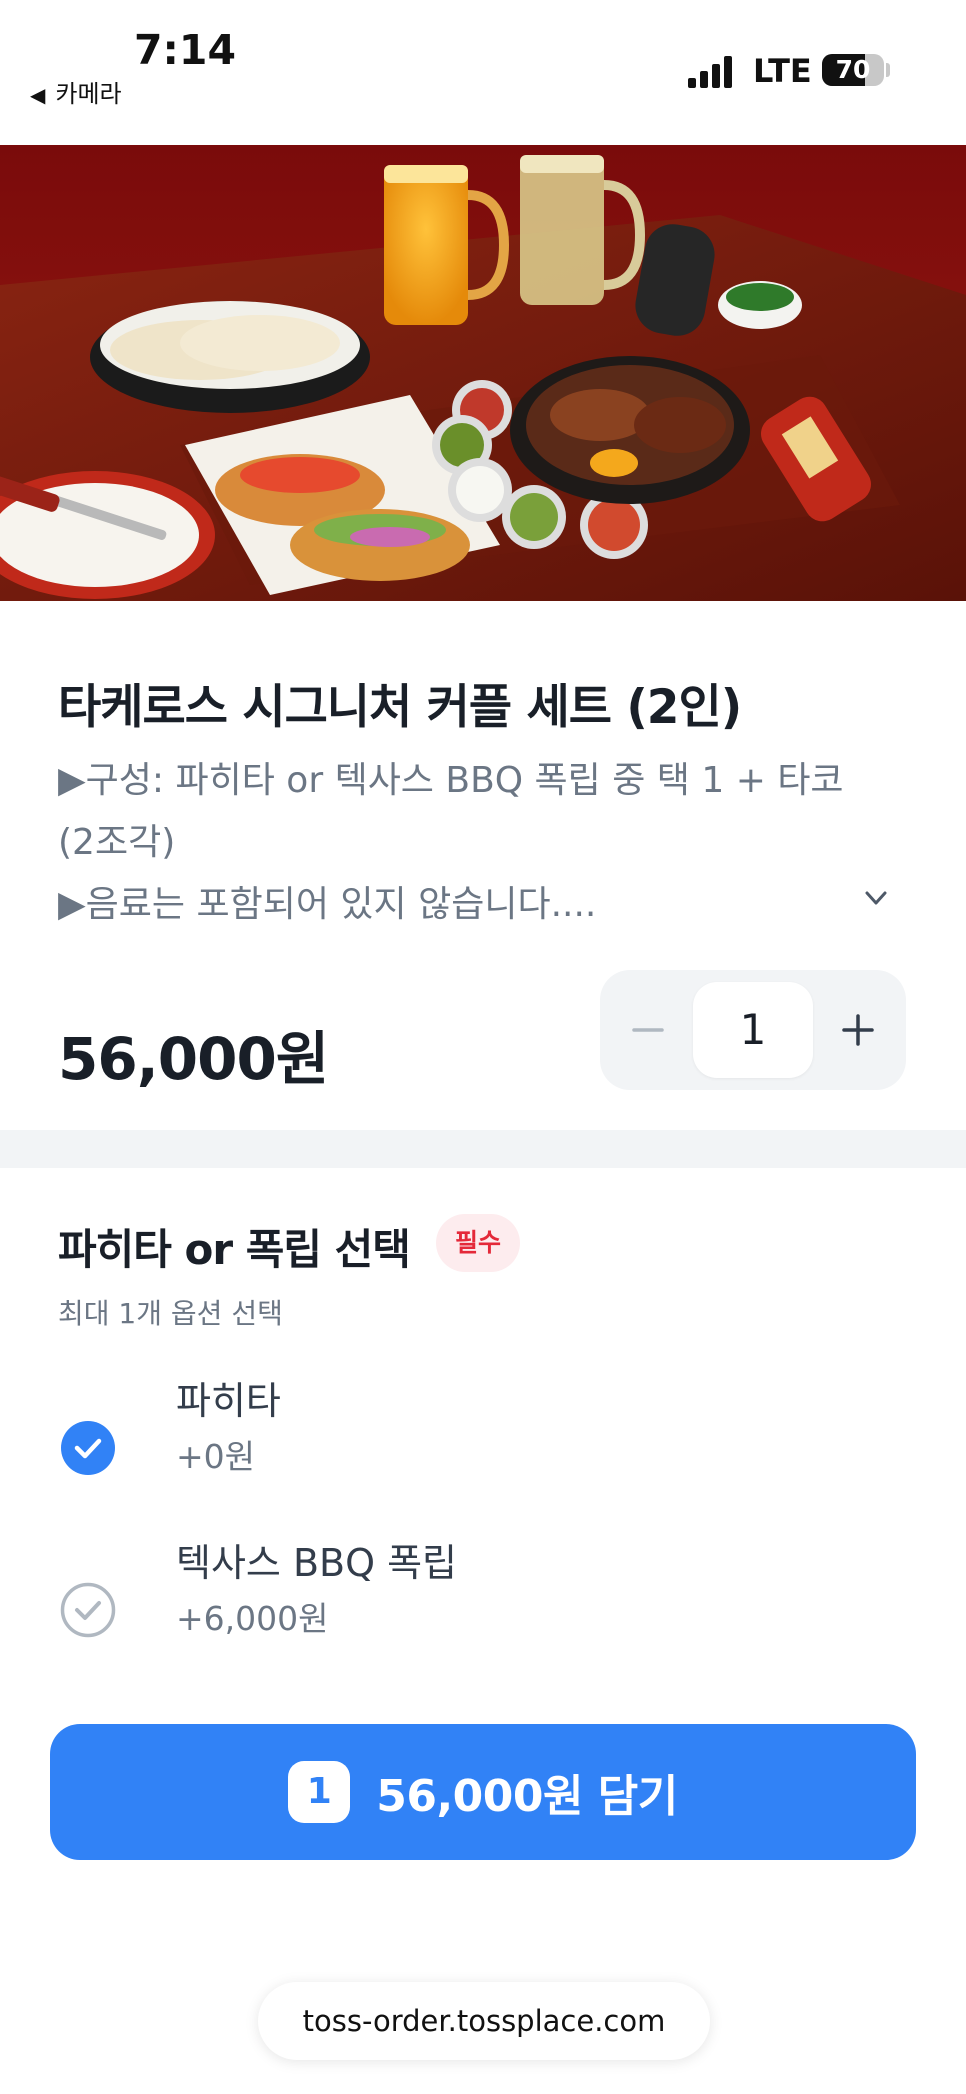 This screenshot has height=2094, width=966. I want to click on network-type: LTE, so click(782, 71).